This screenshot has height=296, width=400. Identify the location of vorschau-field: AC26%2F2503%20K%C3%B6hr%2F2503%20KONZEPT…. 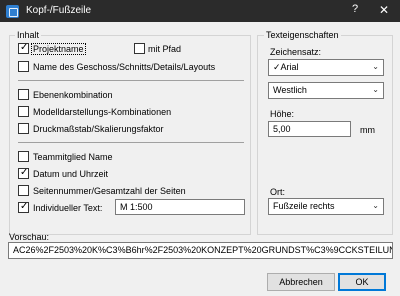
(200, 250).